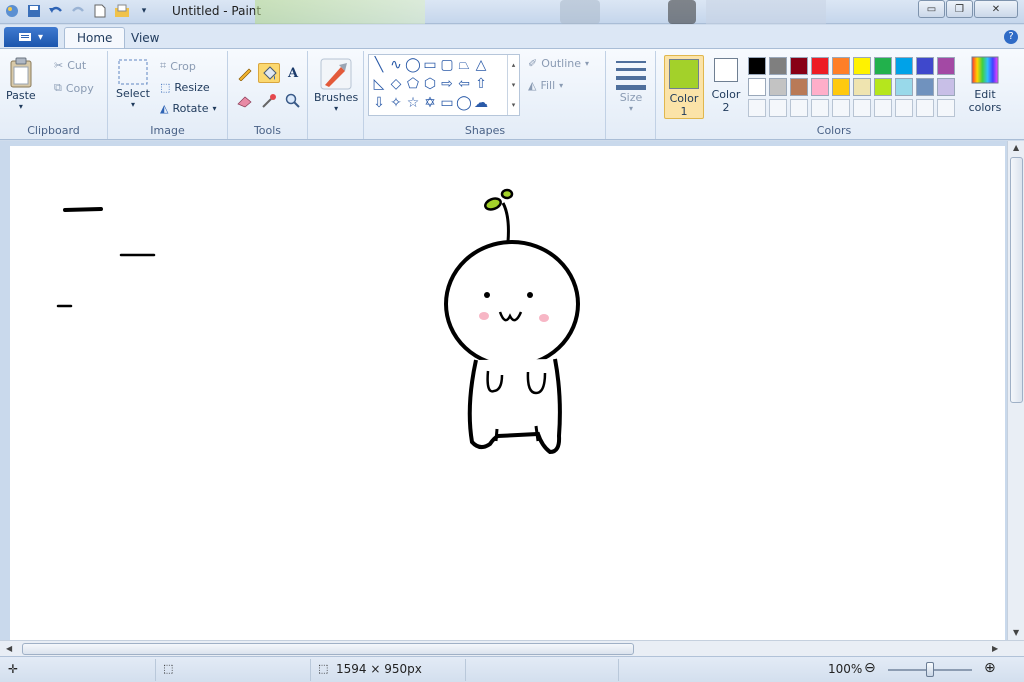  What do you see at coordinates (293, 73) in the screenshot?
I see `text-tool-icon: A` at bounding box center [293, 73].